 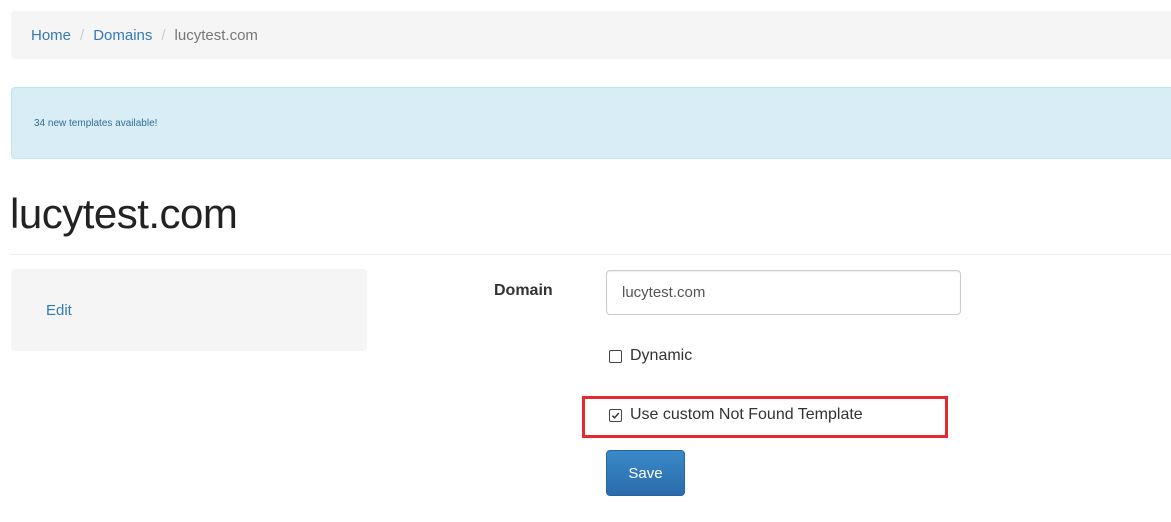 What do you see at coordinates (615, 356) in the screenshot?
I see `dynamic-checkbox` at bounding box center [615, 356].